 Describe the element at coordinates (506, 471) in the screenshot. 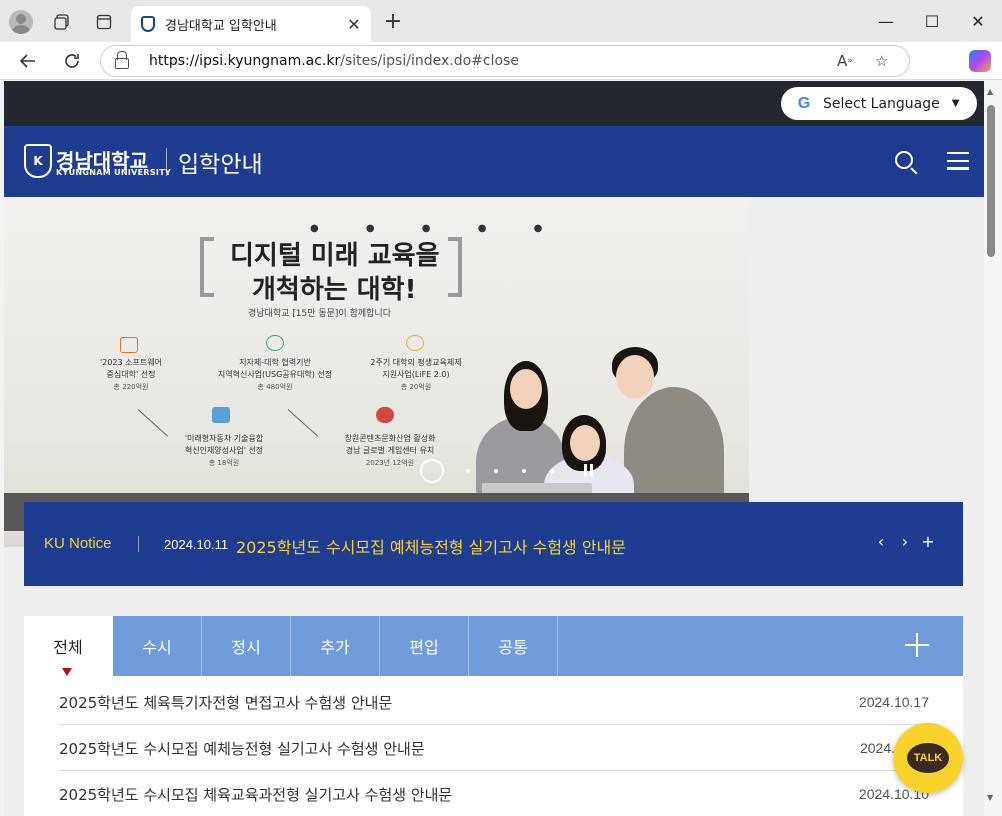

I see `slide-indicator` at that location.